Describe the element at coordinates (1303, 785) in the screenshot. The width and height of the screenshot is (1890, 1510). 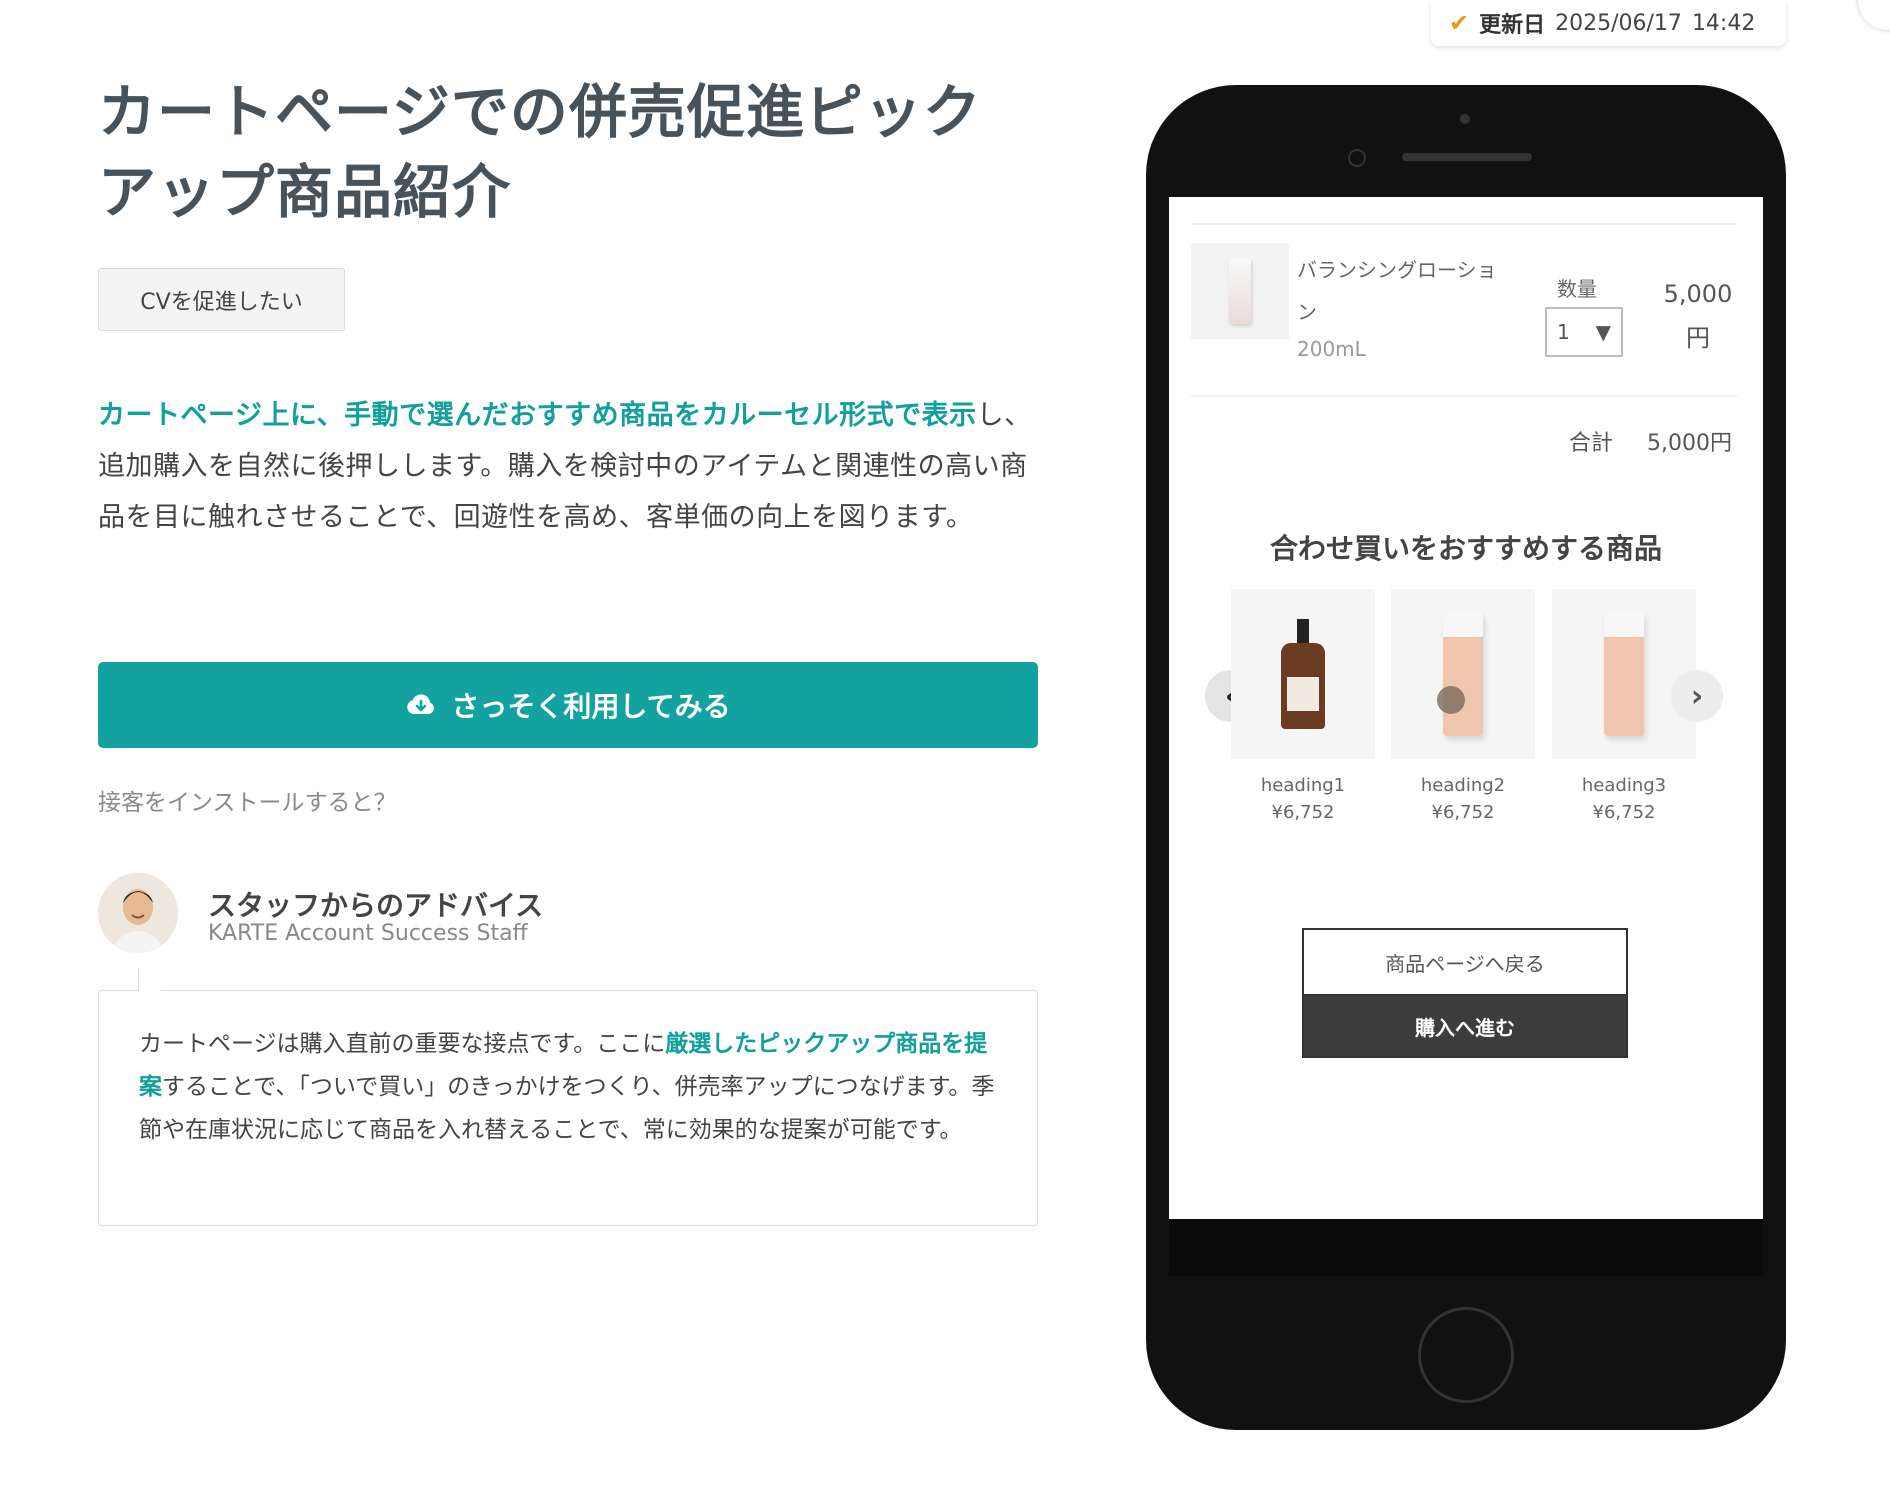
I see `product-card-name: heading1` at that location.